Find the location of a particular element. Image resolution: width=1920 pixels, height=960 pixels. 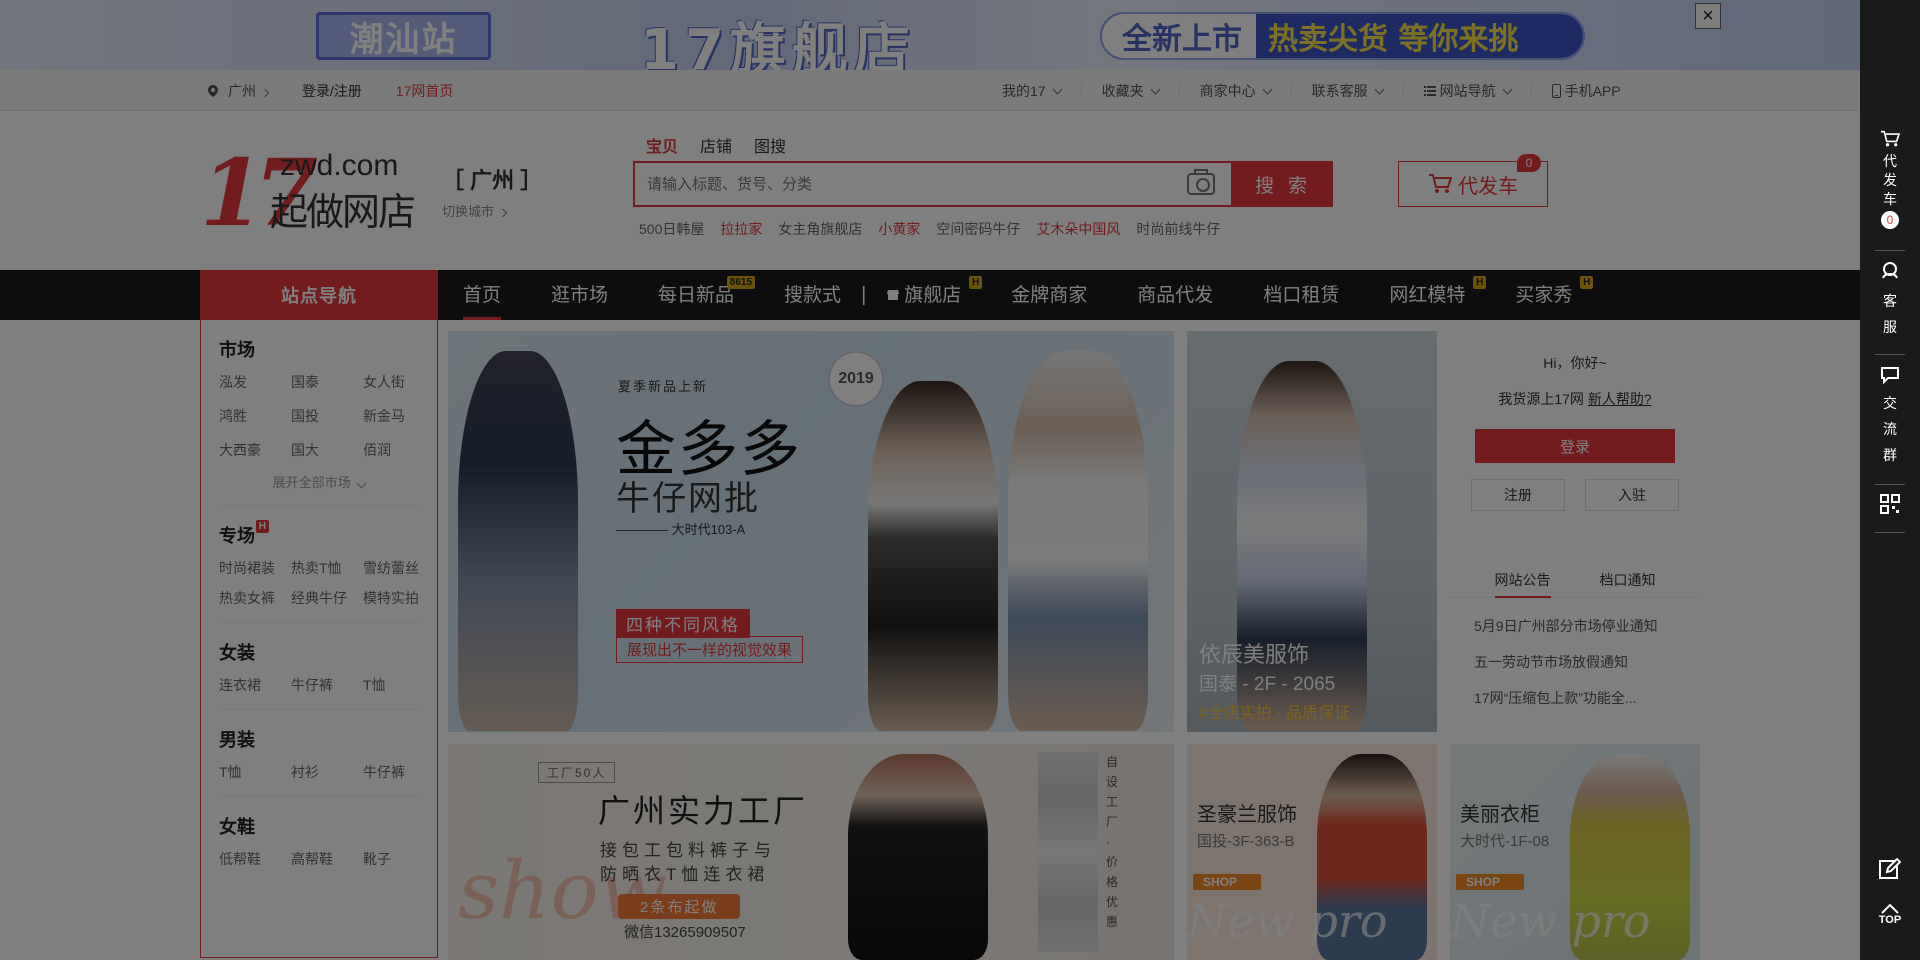

logo-chinese: 起做网店 is located at coordinates (343, 212).